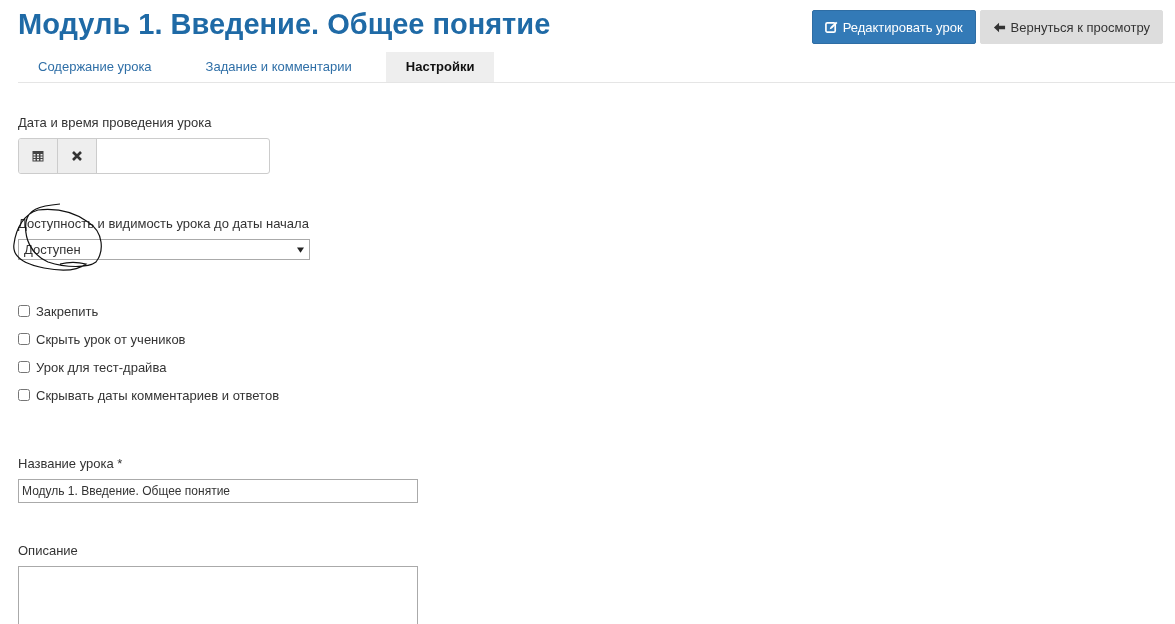 The image size is (1175, 624). What do you see at coordinates (440, 67) in the screenshot?
I see `tab: Настройки` at bounding box center [440, 67].